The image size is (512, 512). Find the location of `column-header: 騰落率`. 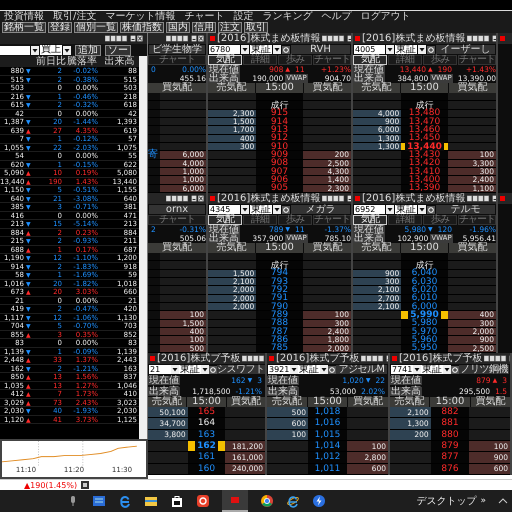

column-header: 騰落率 is located at coordinates (82, 61).